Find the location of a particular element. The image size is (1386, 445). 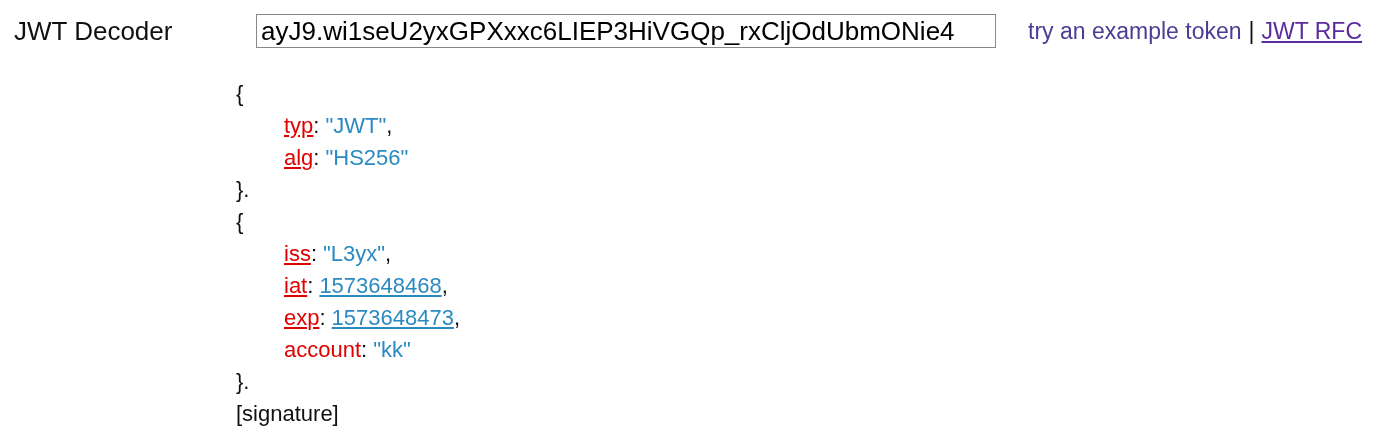

claim-key: typ is located at coordinates (299, 126).